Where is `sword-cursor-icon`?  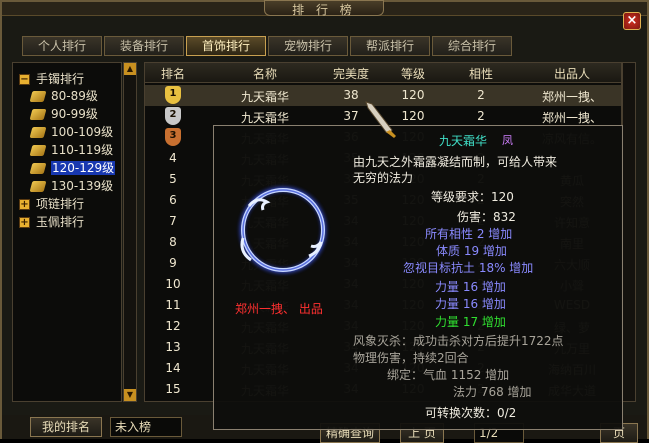 sword-cursor-icon is located at coordinates (380, 119).